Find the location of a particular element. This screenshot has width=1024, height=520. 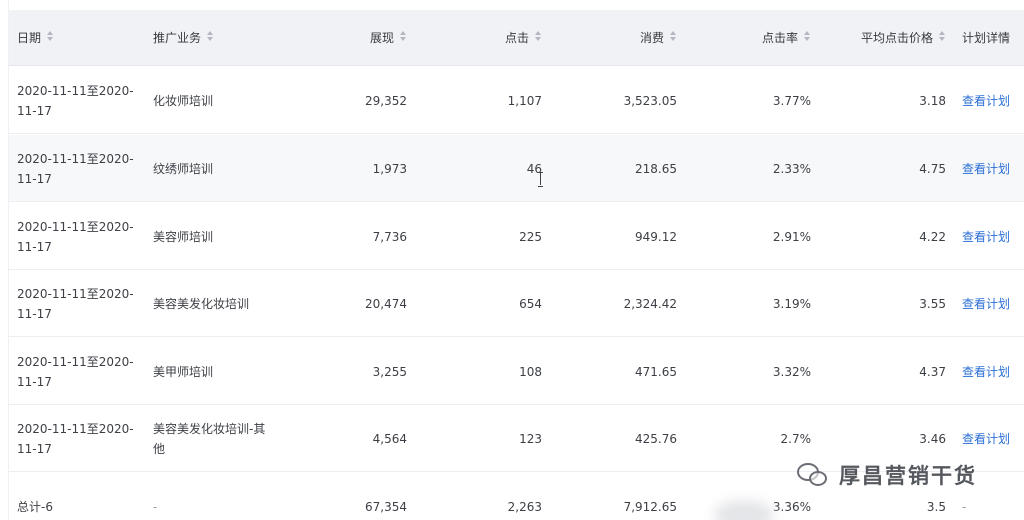

cell-ctr: 3.32% is located at coordinates (791, 371).